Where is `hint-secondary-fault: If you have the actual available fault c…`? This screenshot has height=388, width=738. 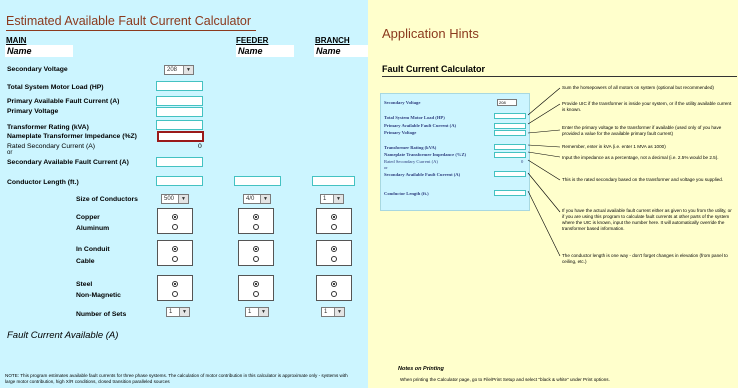
hint-secondary-fault: If you have the actual available fault c… is located at coordinates (647, 219).